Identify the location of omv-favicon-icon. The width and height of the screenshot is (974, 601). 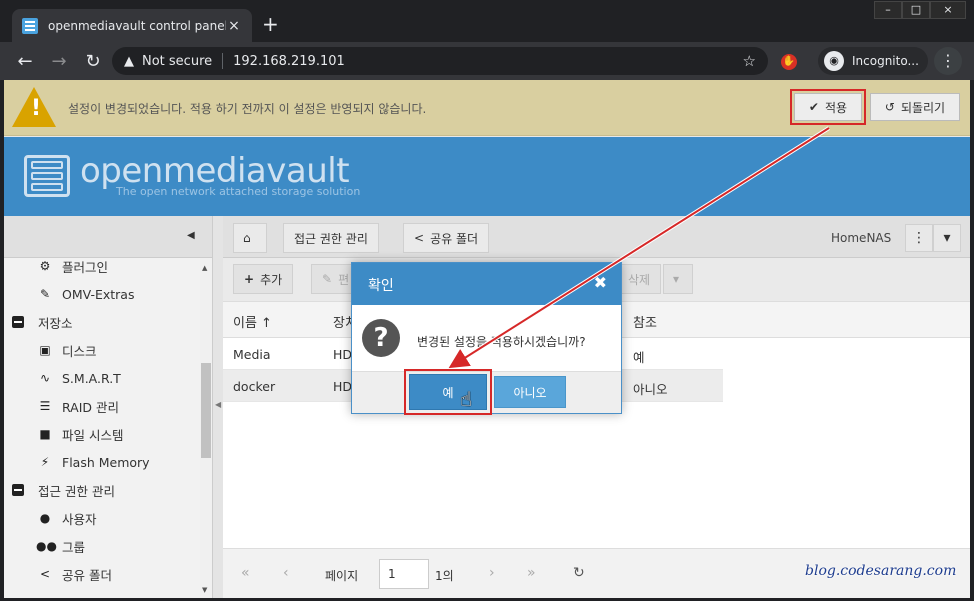
(30, 25).